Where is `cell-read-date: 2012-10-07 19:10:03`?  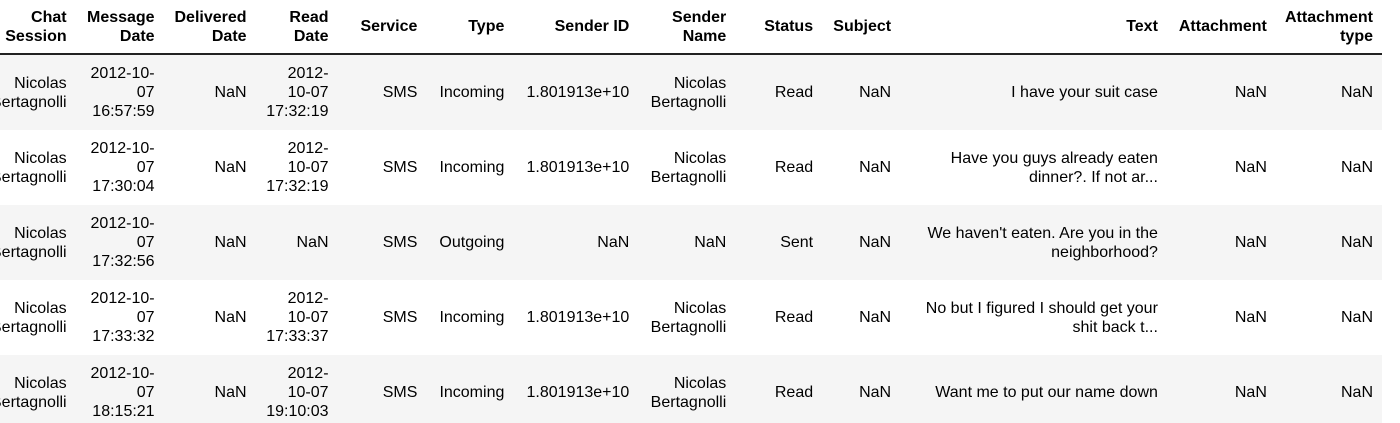
cell-read-date: 2012-10-07 19:10:03 is located at coordinates (296, 389).